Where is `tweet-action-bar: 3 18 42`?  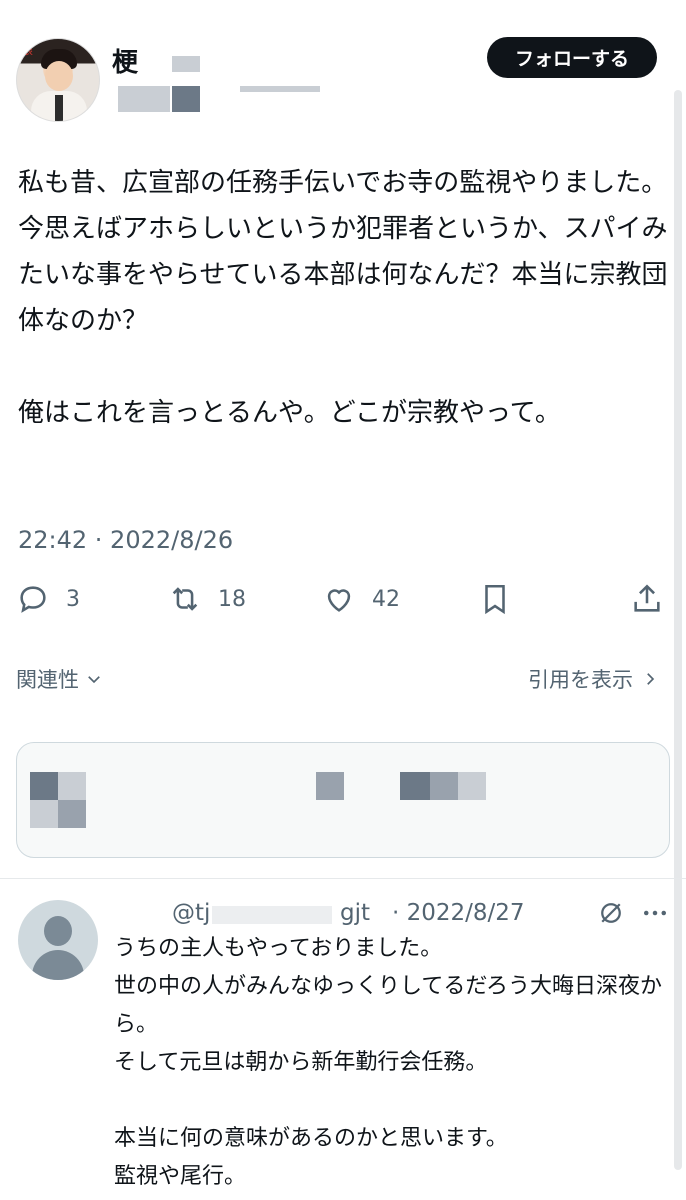 tweet-action-bar: 3 18 42 is located at coordinates (343, 604).